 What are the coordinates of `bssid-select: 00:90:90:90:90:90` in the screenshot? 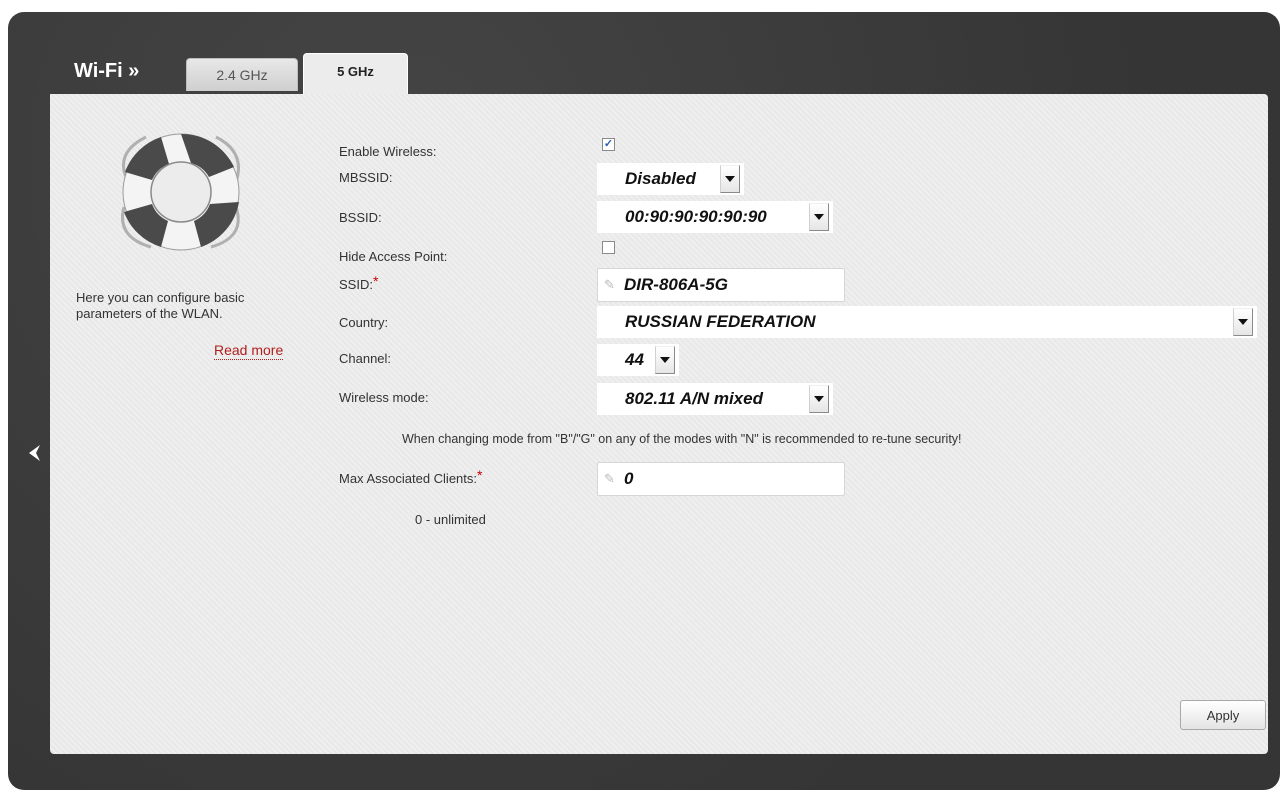 It's located at (715, 217).